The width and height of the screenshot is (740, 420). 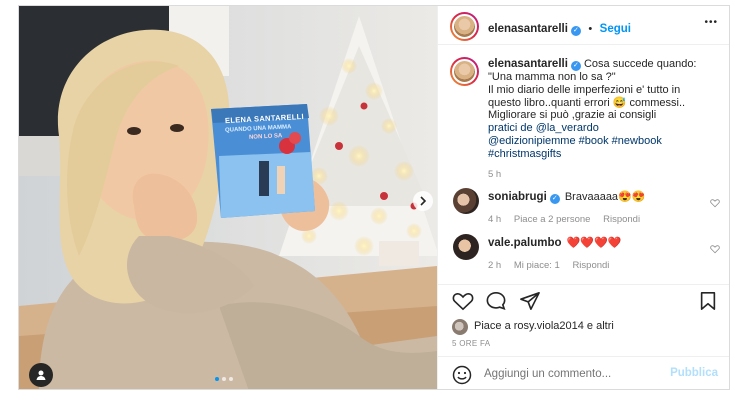 I want to click on likes-text: Piace a rosy.viola2014 e altri, so click(x=544, y=326).